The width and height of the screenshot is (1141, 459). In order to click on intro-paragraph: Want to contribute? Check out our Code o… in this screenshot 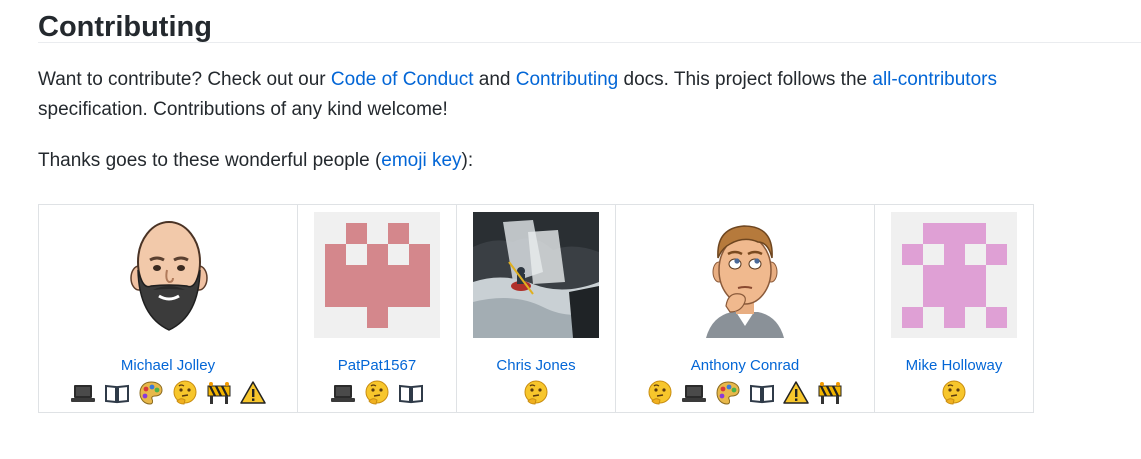, I will do `click(568, 95)`.